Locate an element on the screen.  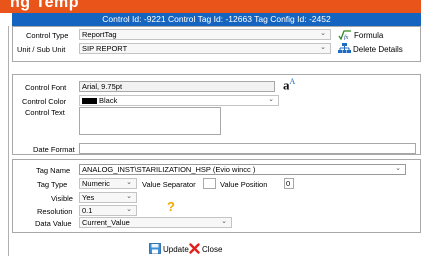
hierarchy-icon is located at coordinates (344, 49).